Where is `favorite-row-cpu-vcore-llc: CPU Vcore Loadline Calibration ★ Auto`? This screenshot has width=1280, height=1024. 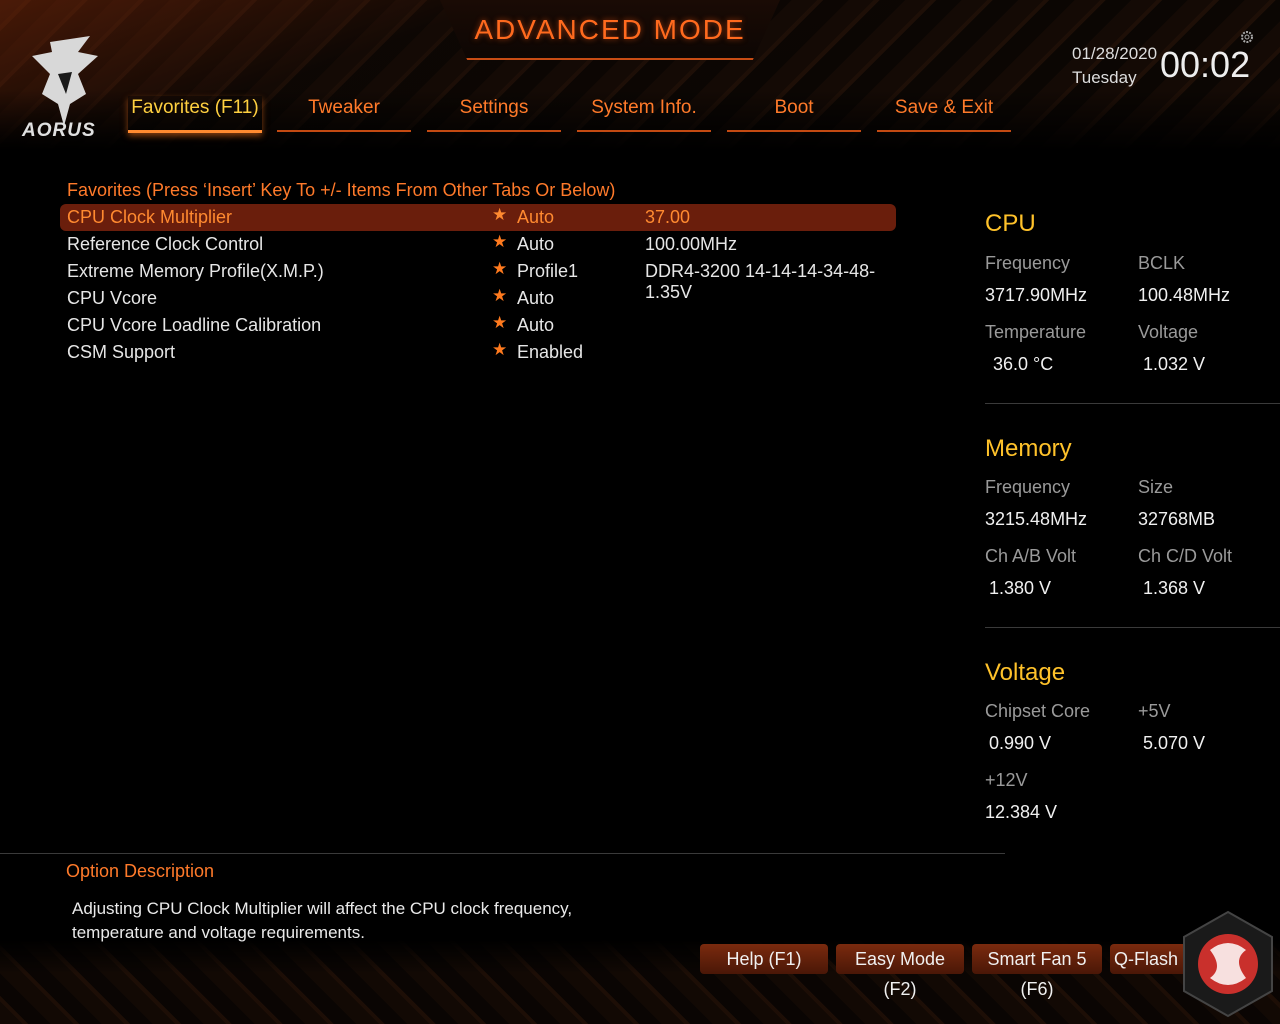
favorite-row-cpu-vcore-llc: CPU Vcore Loadline Calibration ★ Auto is located at coordinates (478, 325).